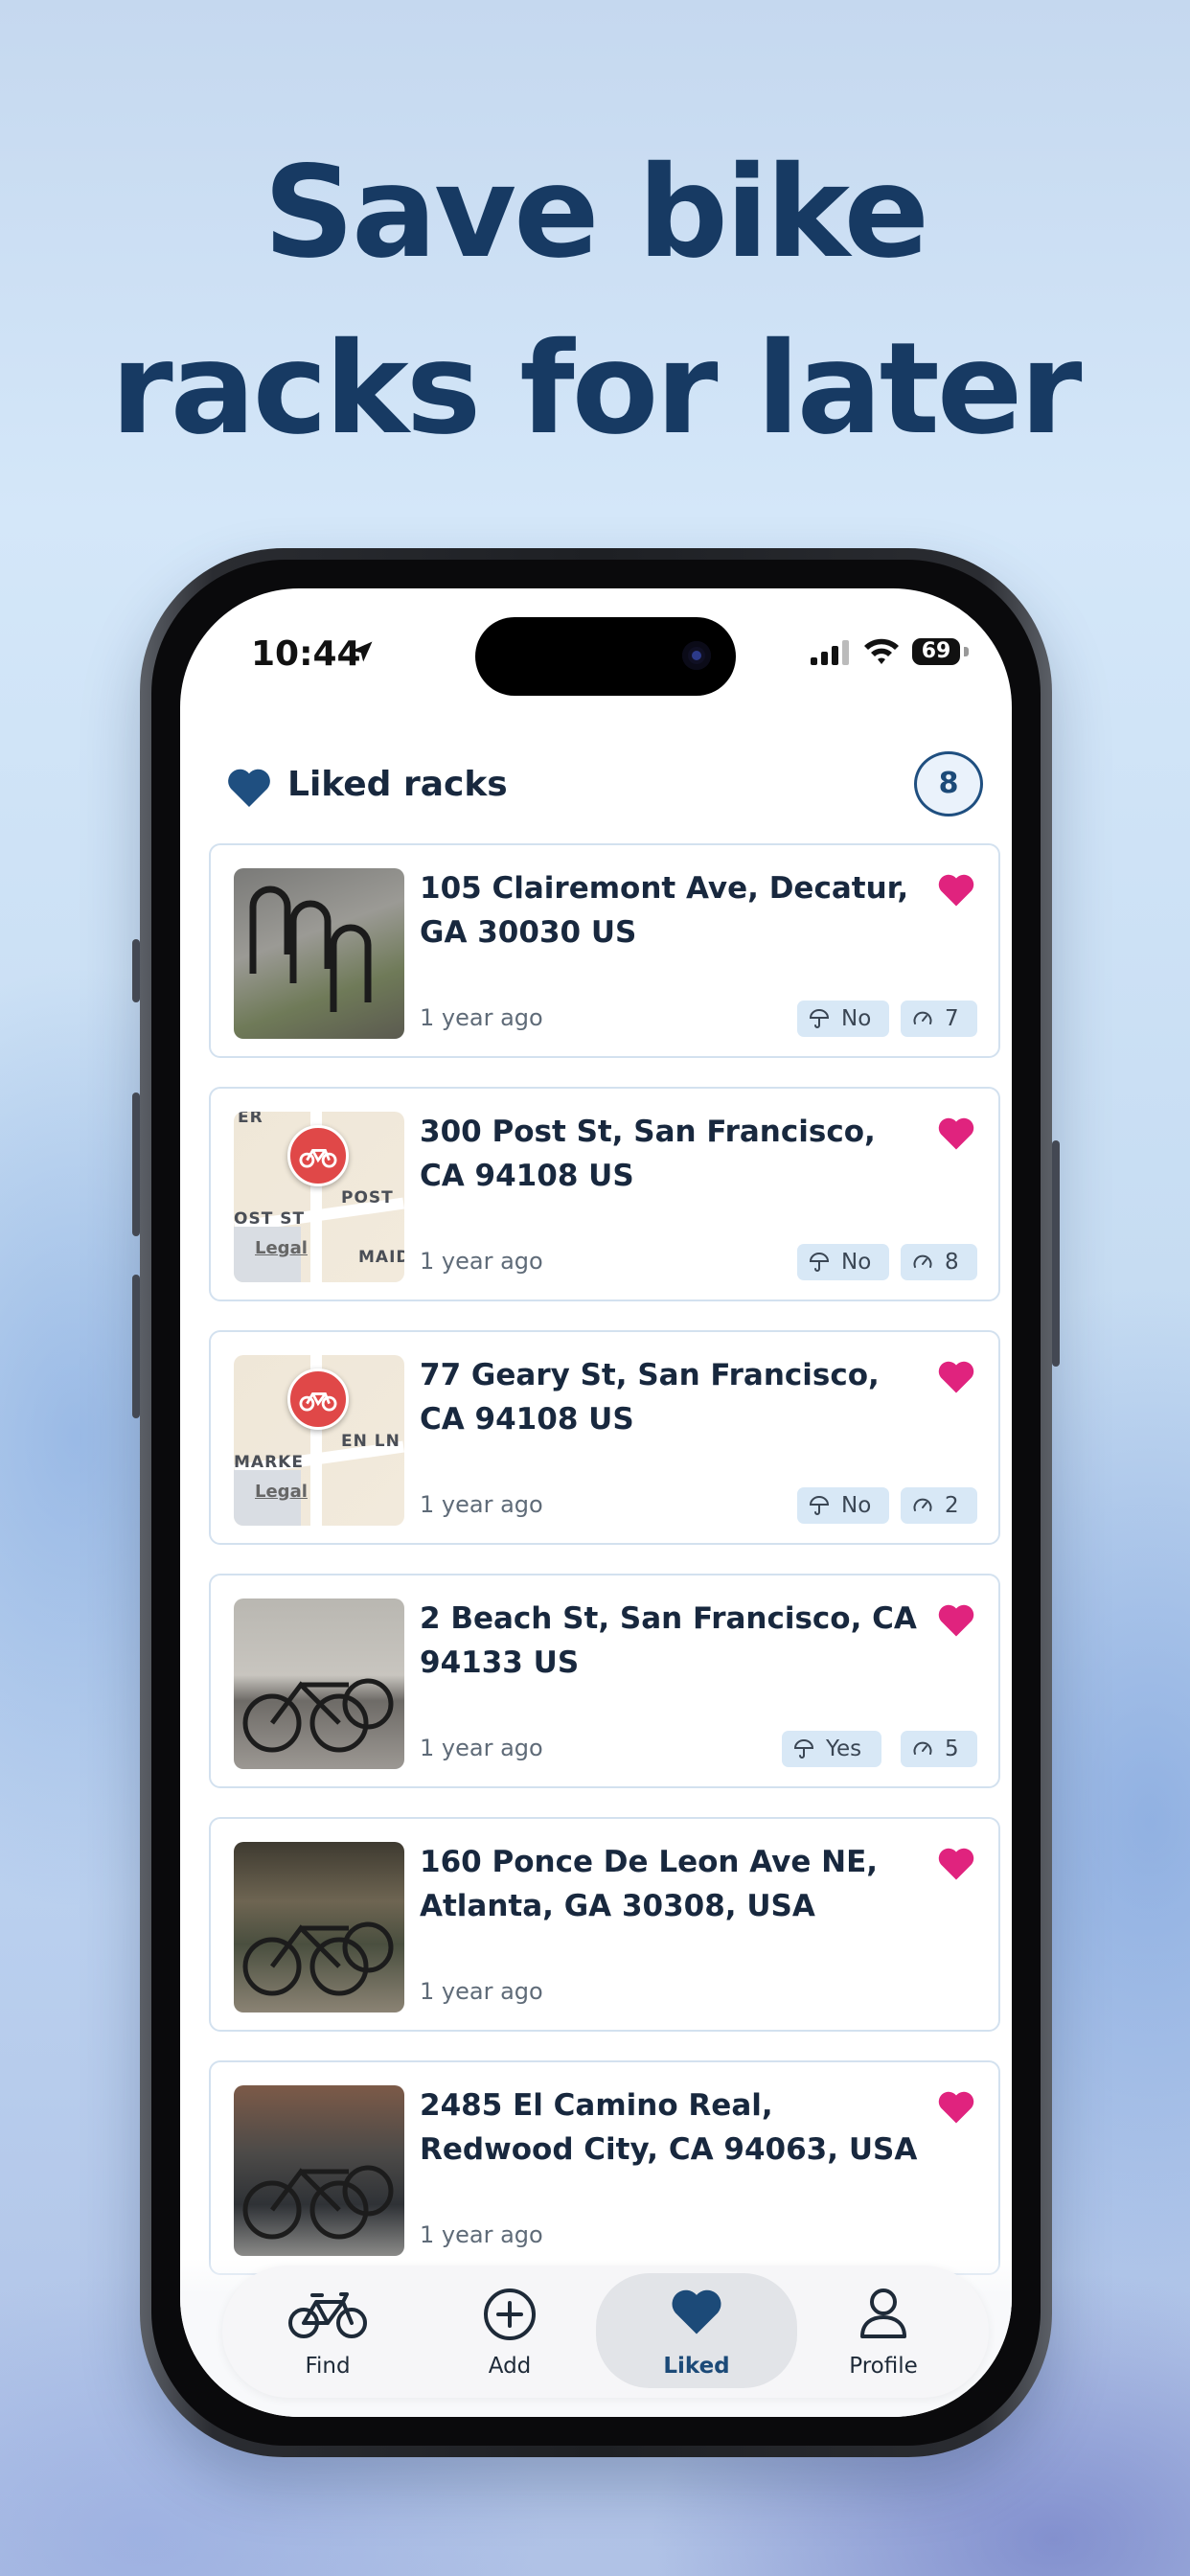 The height and width of the screenshot is (2576, 1190). Describe the element at coordinates (939, 1019) in the screenshot. I see `capacity-badge: 7` at that location.